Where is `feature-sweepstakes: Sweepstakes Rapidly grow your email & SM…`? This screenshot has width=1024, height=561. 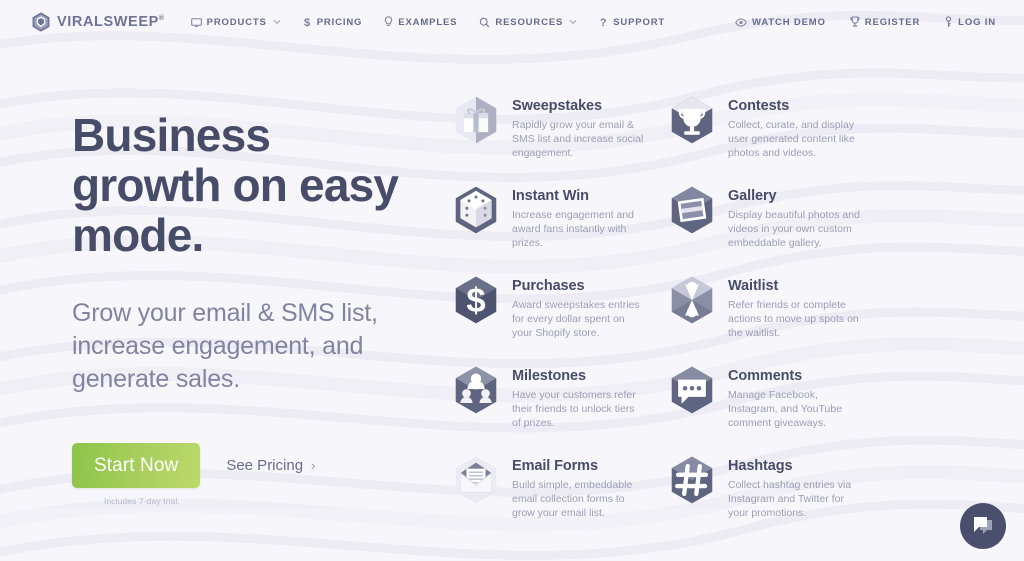
feature-sweepstakes: Sweepstakes Rapidly grow your email & SM… is located at coordinates (556, 137).